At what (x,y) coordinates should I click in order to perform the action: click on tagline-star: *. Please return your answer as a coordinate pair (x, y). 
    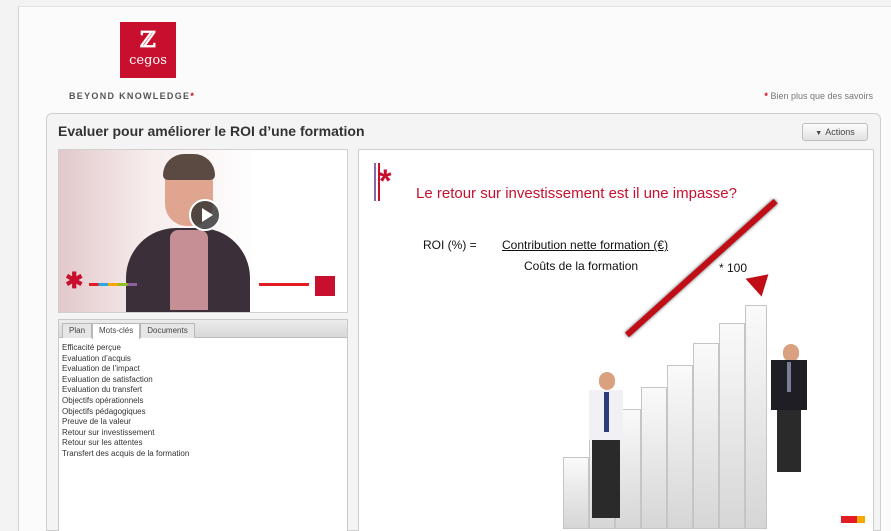
    Looking at the image, I should click on (193, 96).